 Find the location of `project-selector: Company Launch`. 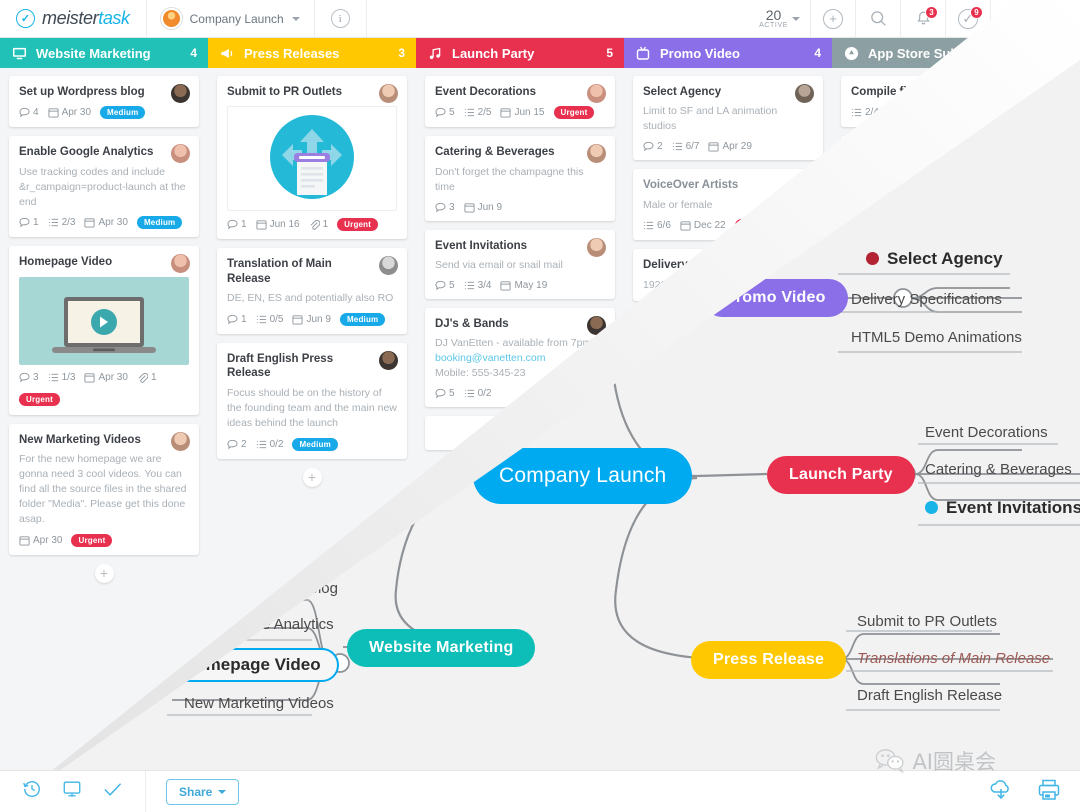

project-selector: Company Launch is located at coordinates (231, 18).